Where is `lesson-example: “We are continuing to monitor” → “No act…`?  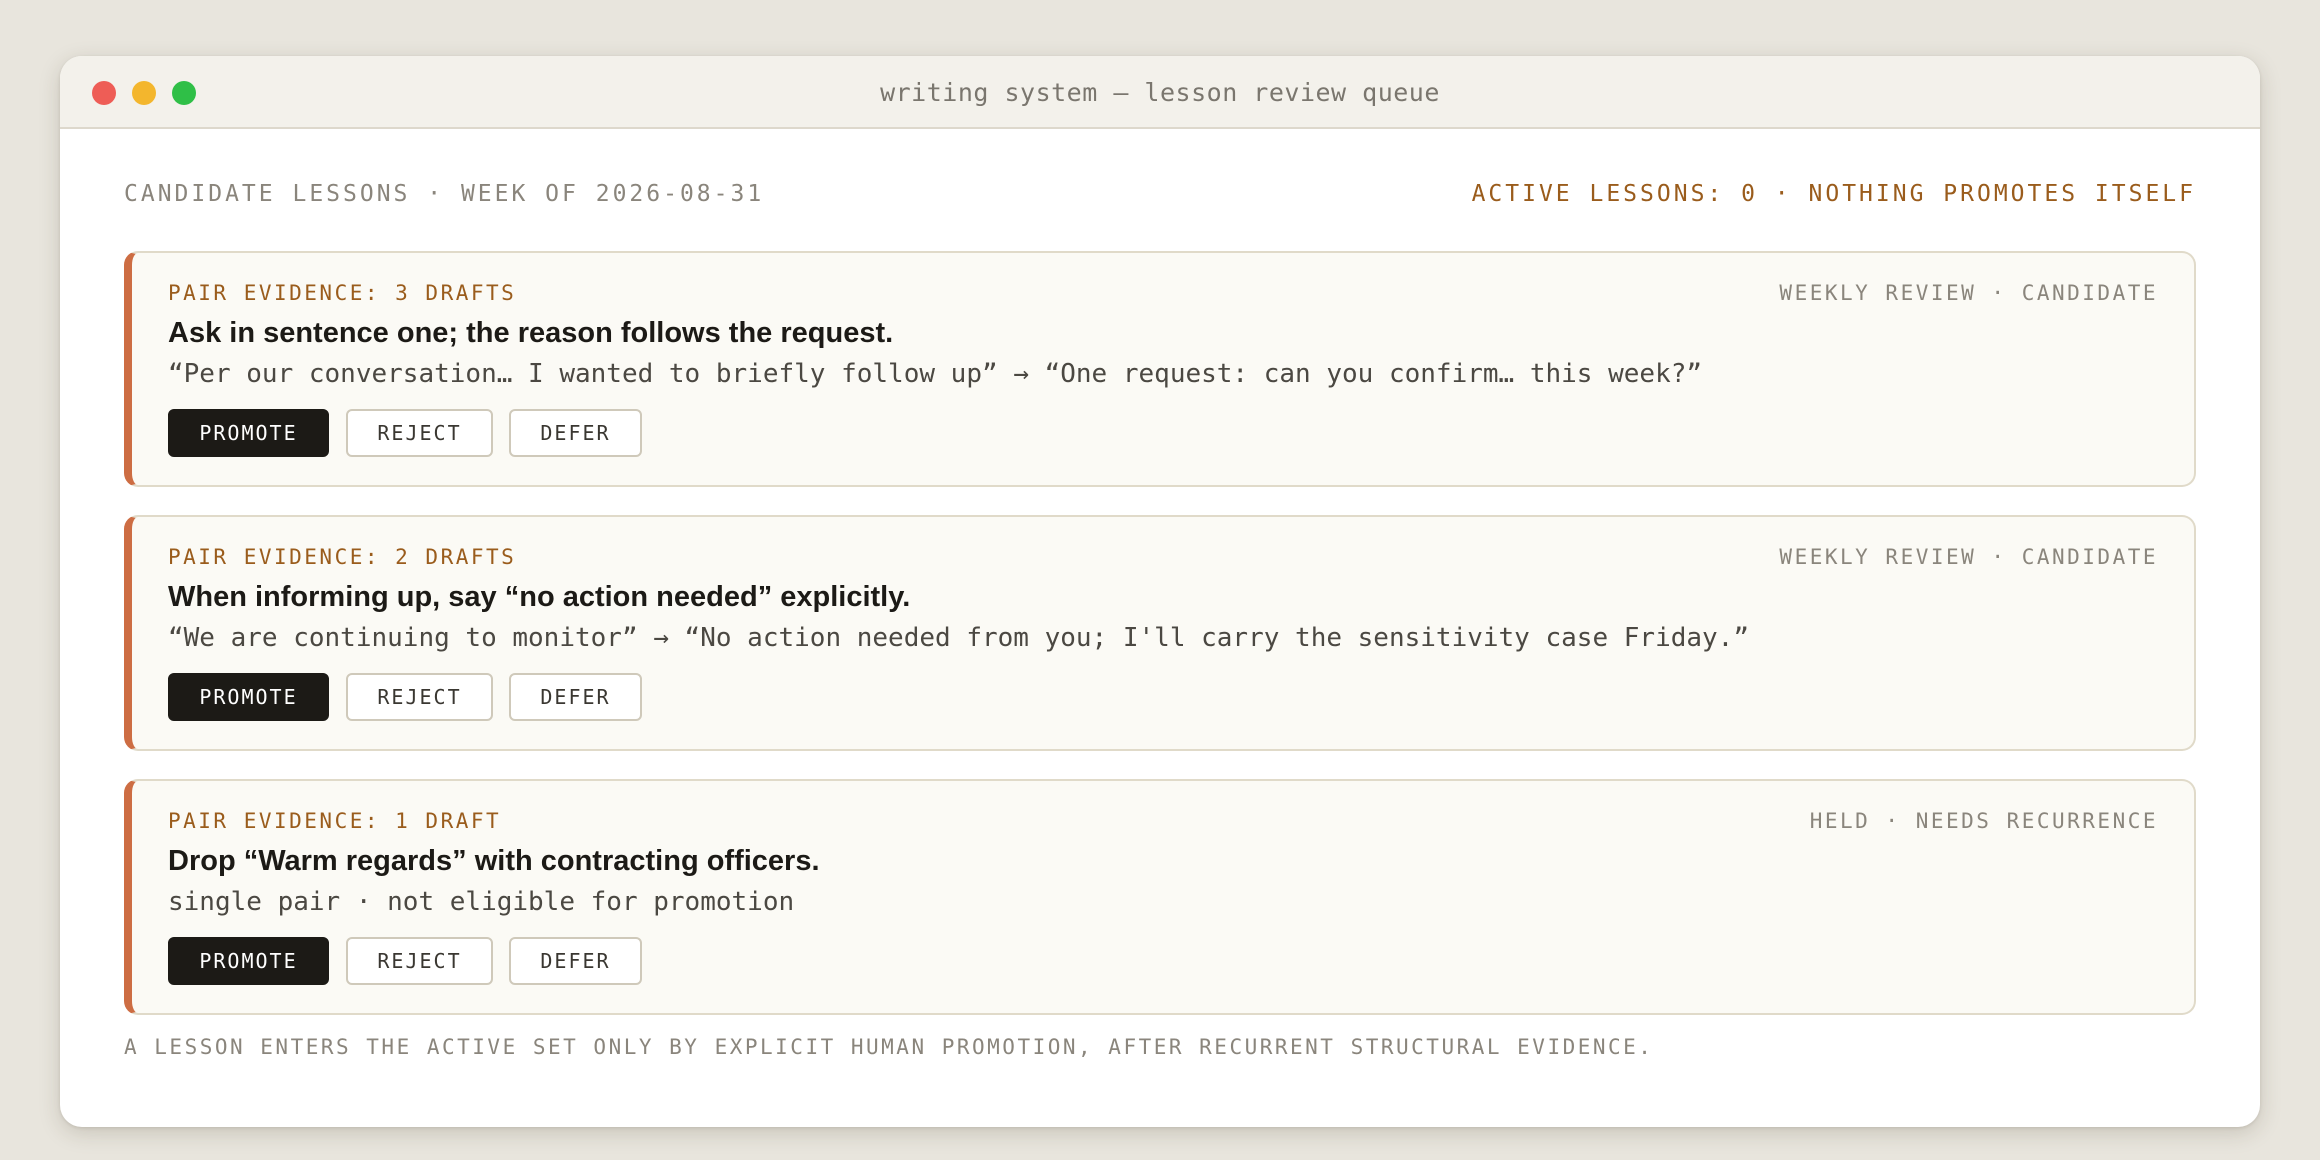 lesson-example: “We are continuing to monitor” → “No act… is located at coordinates (958, 638).